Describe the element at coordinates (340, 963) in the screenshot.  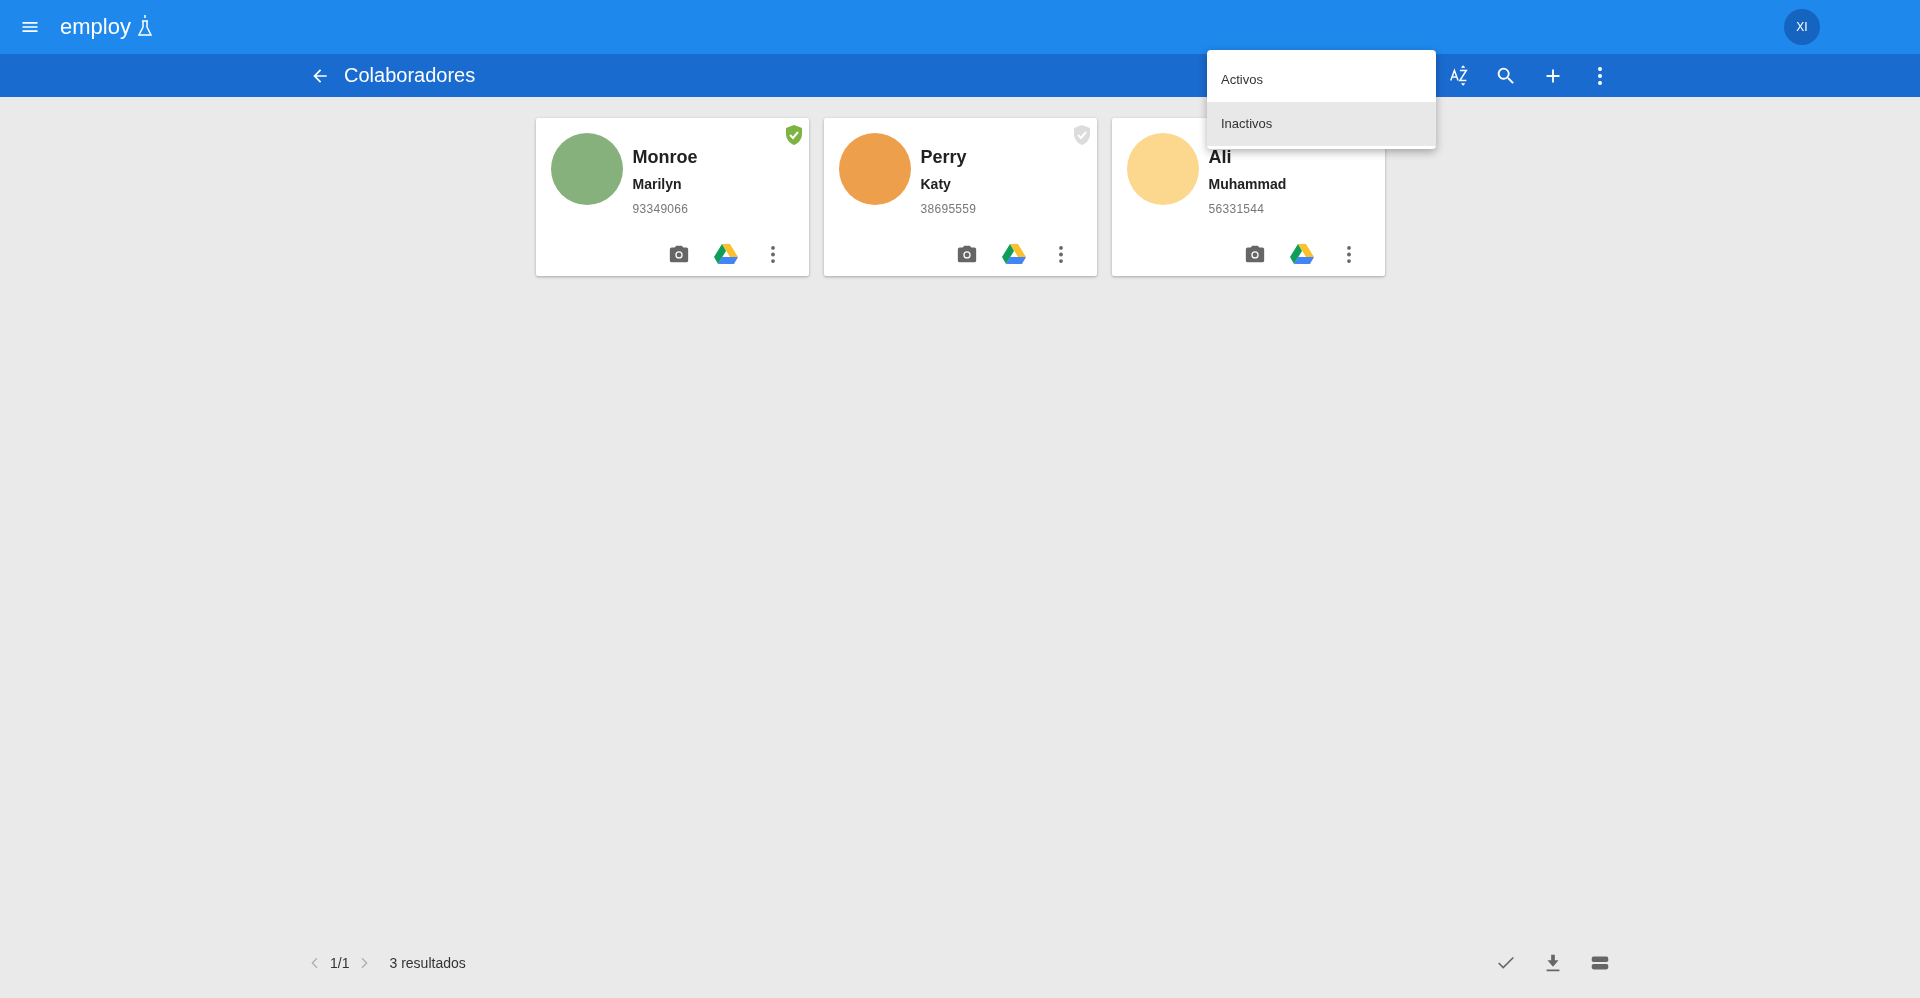
I see `page-indicator: 1/1` at that location.